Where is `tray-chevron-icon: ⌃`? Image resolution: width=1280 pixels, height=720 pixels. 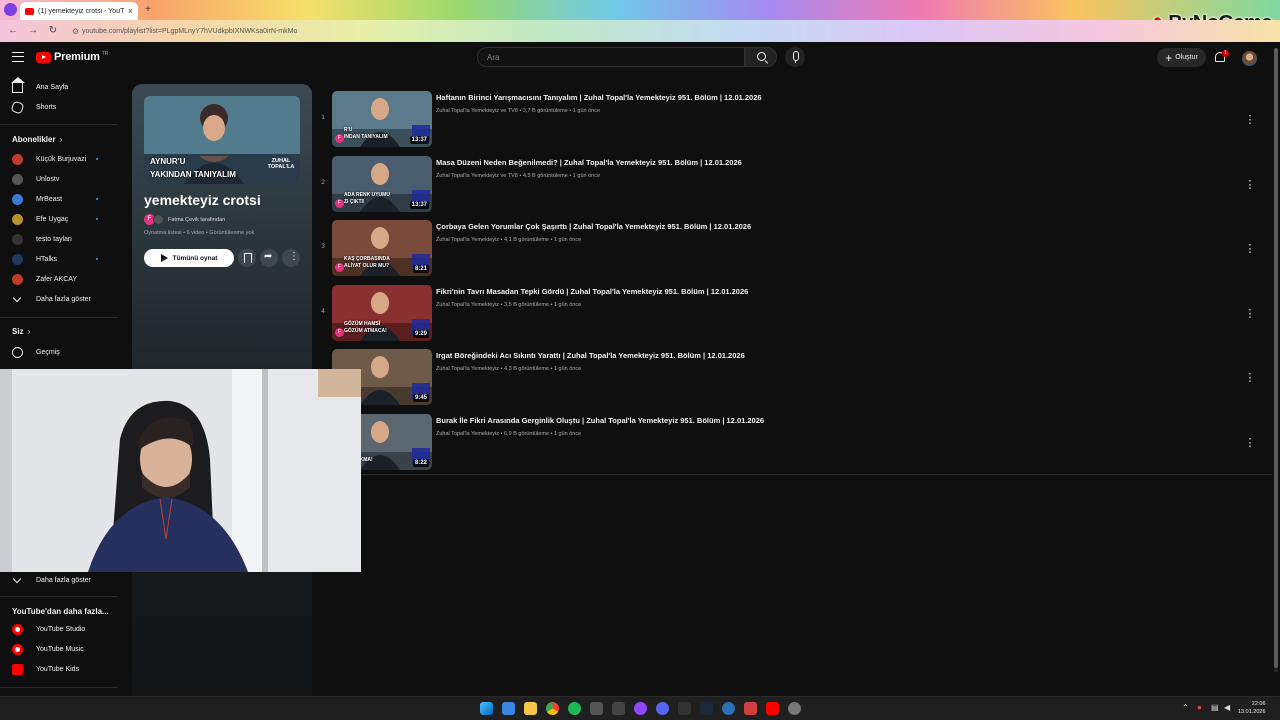
tray-chevron-icon: ⌃ is located at coordinates (1185, 707).